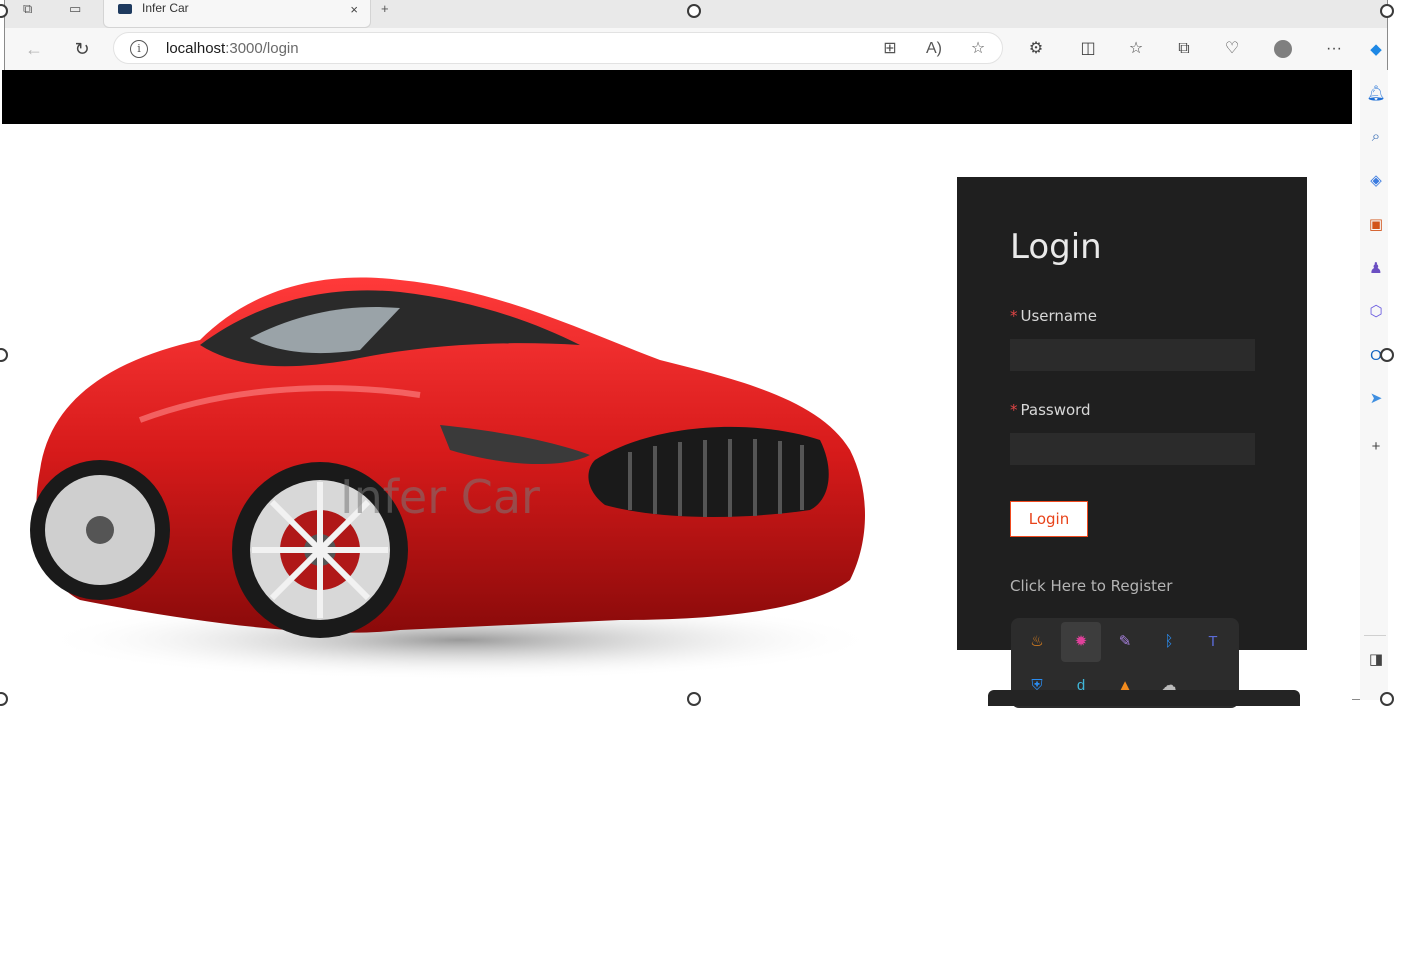 This screenshot has height=953, width=1403. Describe the element at coordinates (125, 9) in the screenshot. I see `favicon-icon` at that location.